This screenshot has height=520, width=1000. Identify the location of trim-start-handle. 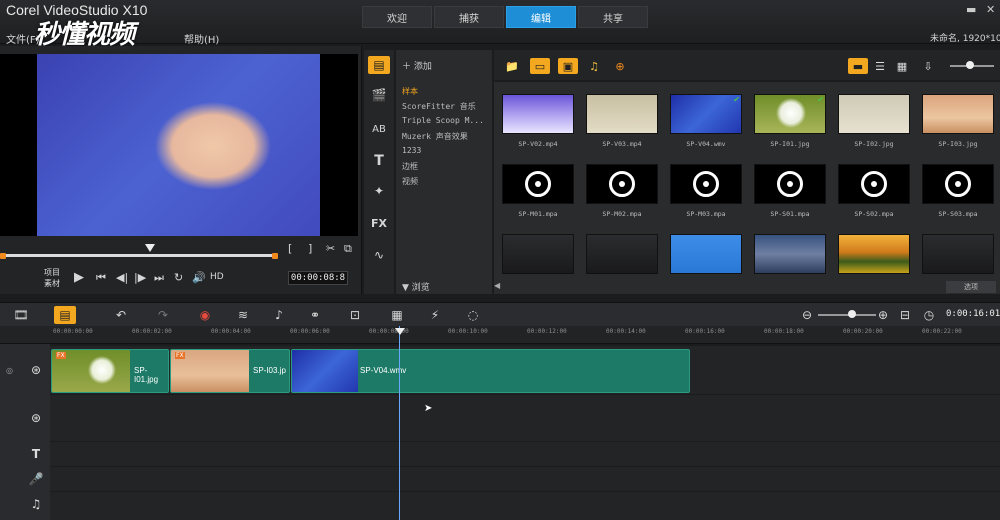
(3, 256).